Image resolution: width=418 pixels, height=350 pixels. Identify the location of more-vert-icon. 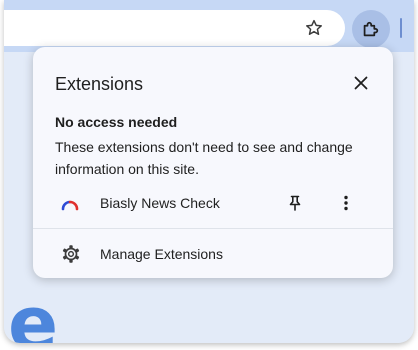
(346, 203).